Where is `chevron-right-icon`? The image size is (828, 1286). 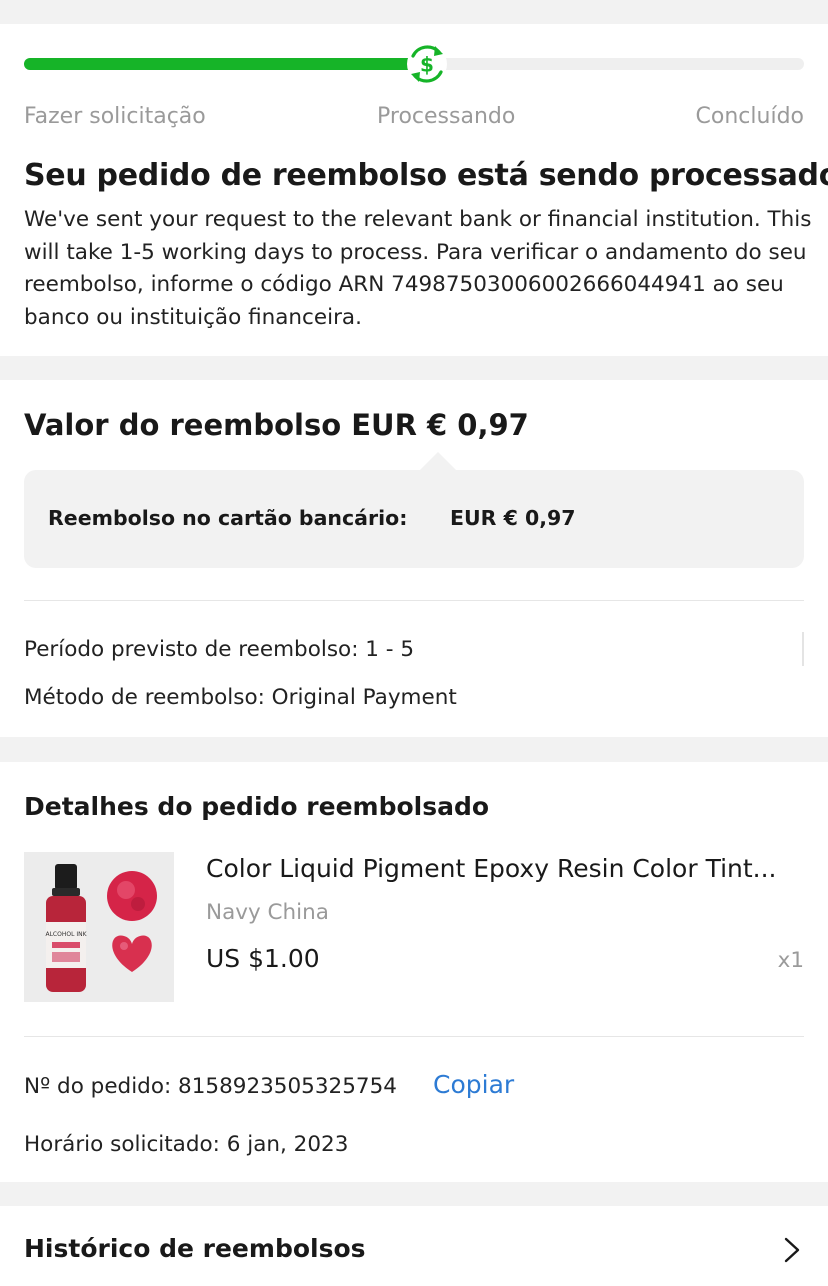
chevron-right-icon is located at coordinates (792, 1250).